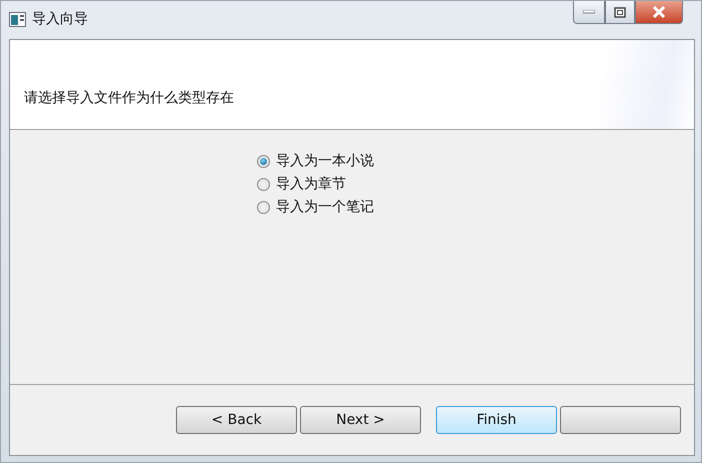 The image size is (702, 463). I want to click on close-button, so click(659, 12).